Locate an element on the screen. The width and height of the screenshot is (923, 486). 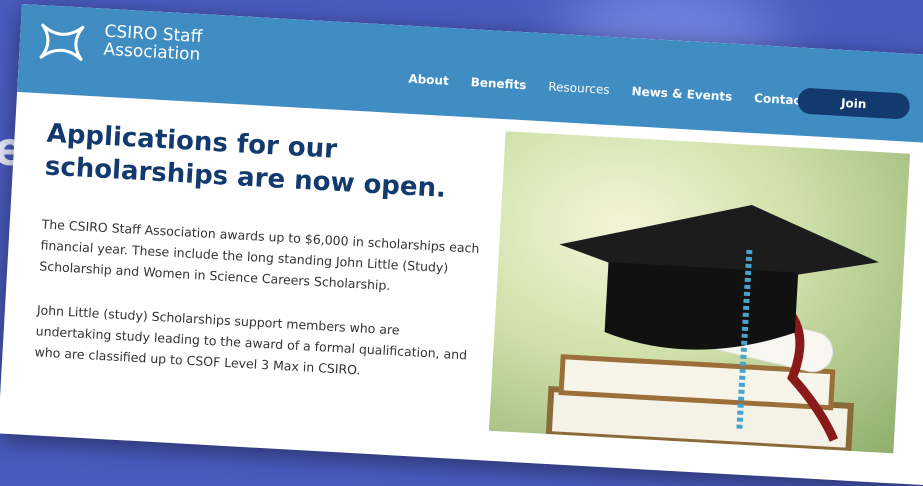
nav-benefits: Benefits is located at coordinates (498, 83).